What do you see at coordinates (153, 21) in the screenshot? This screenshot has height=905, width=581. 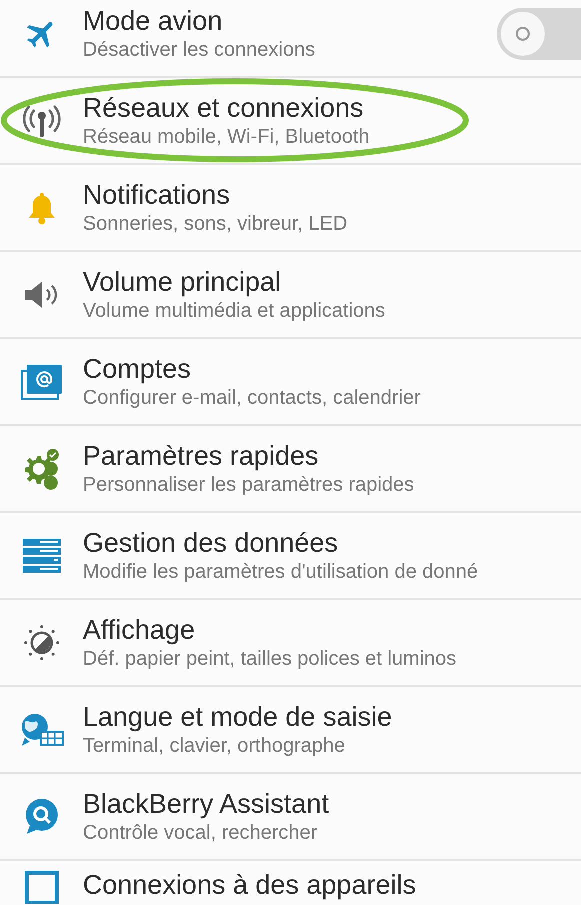 I see `setting-title: Mode avion` at bounding box center [153, 21].